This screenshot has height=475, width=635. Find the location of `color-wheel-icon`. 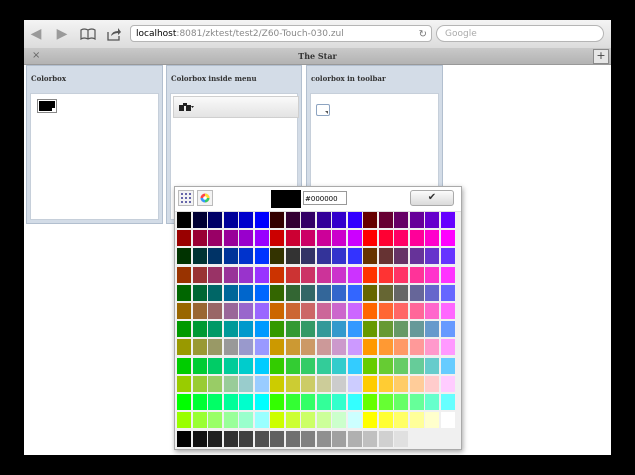

color-wheel-icon is located at coordinates (205, 198).